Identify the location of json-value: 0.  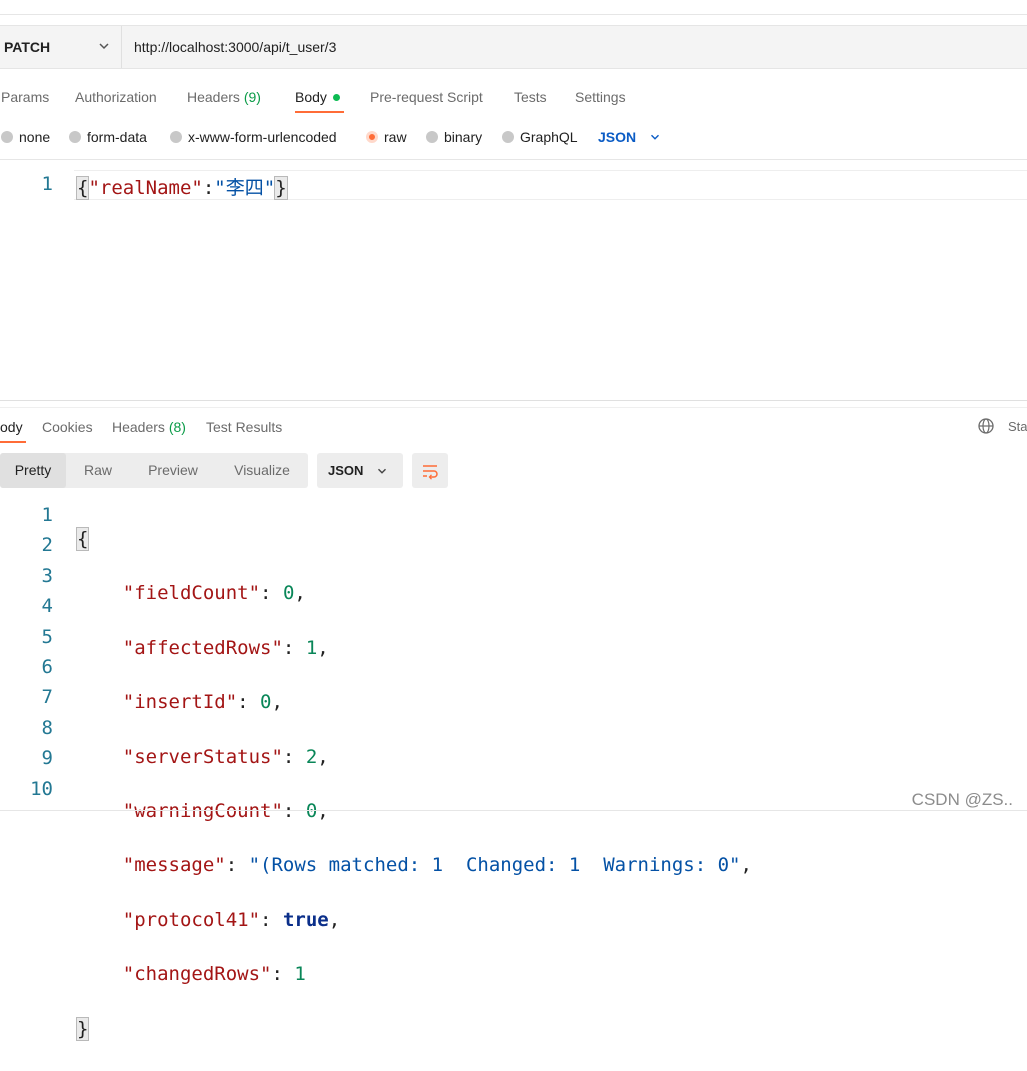
(266, 702).